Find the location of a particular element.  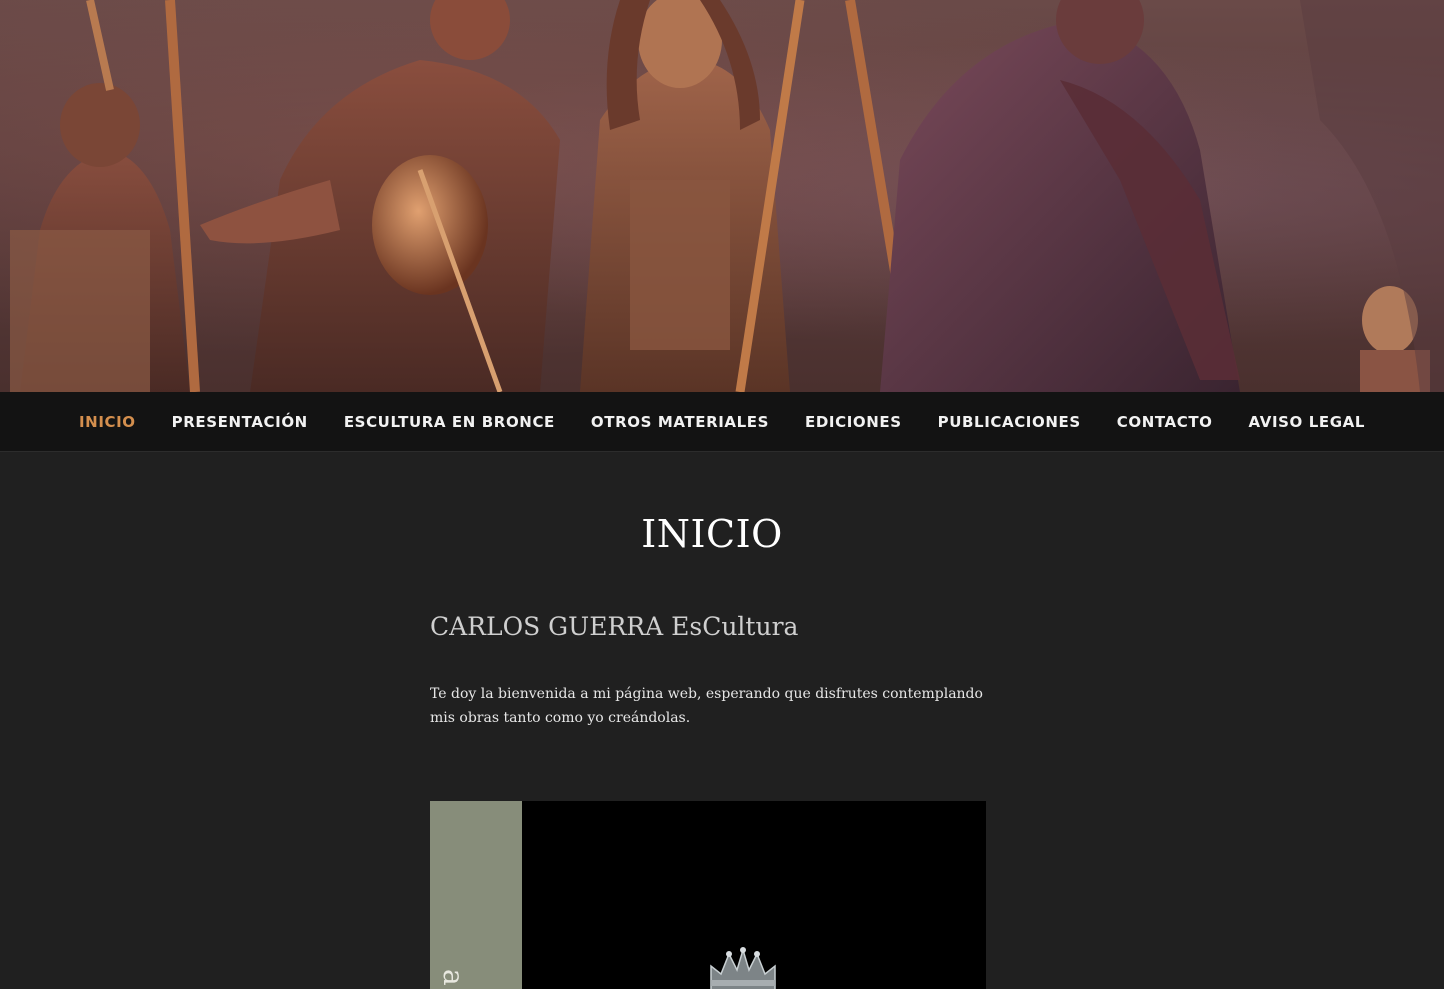

nav-item-ediciones: EDICIONES is located at coordinates (853, 422).